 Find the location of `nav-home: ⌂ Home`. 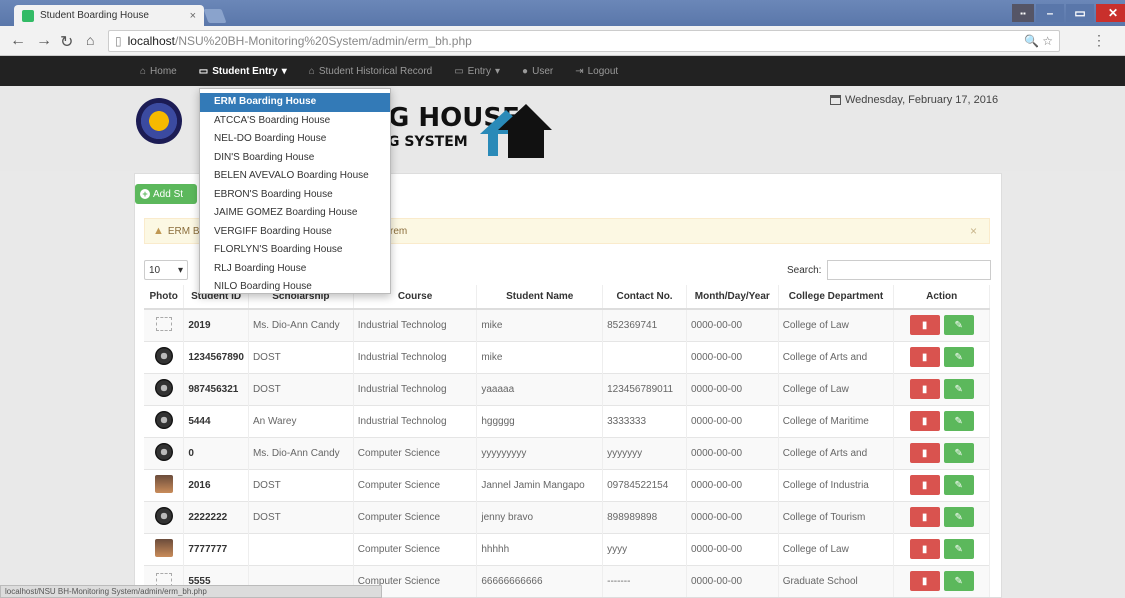

nav-home: ⌂ Home is located at coordinates (158, 71).